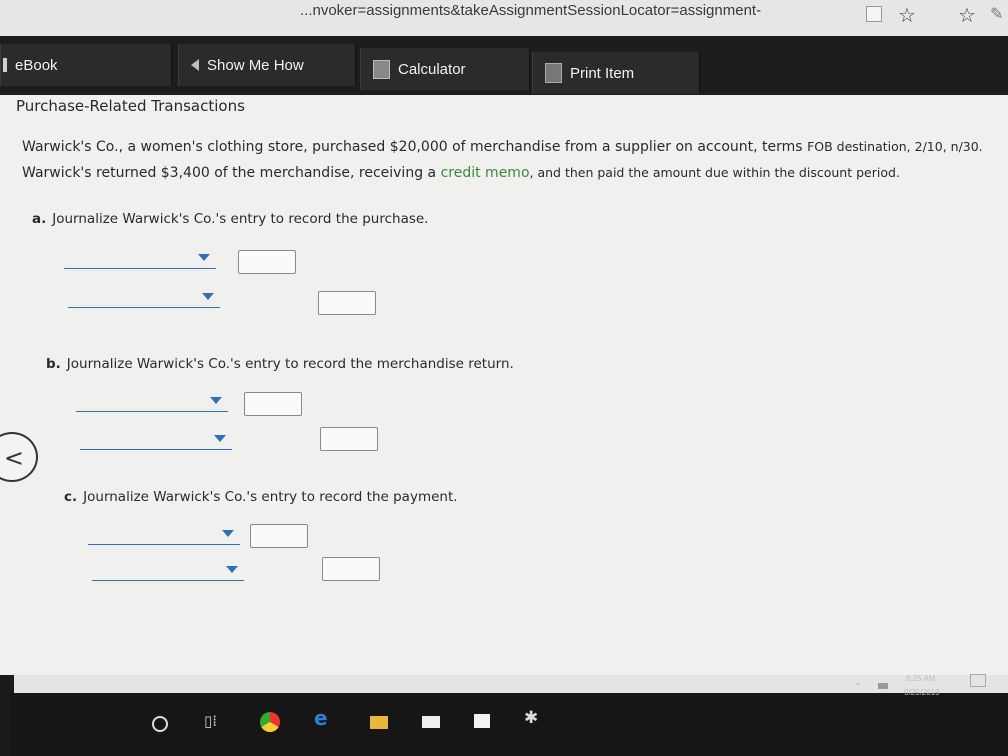 The image size is (1008, 756). What do you see at coordinates (152, 402) in the screenshot?
I see `account-select-b1` at bounding box center [152, 402].